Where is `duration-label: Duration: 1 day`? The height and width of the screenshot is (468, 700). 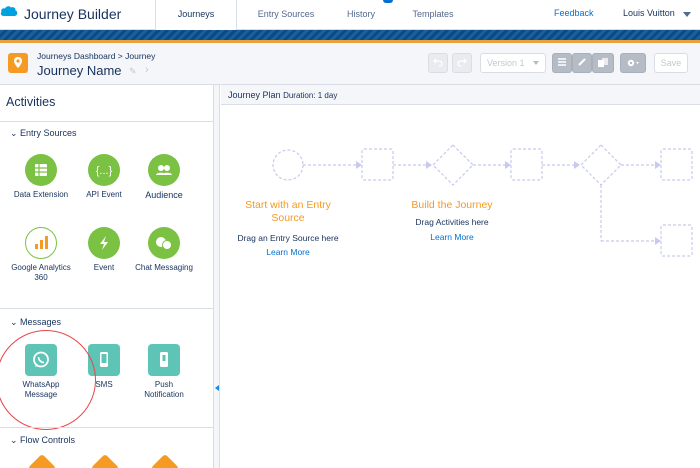
duration-label: Duration: 1 day is located at coordinates (310, 95).